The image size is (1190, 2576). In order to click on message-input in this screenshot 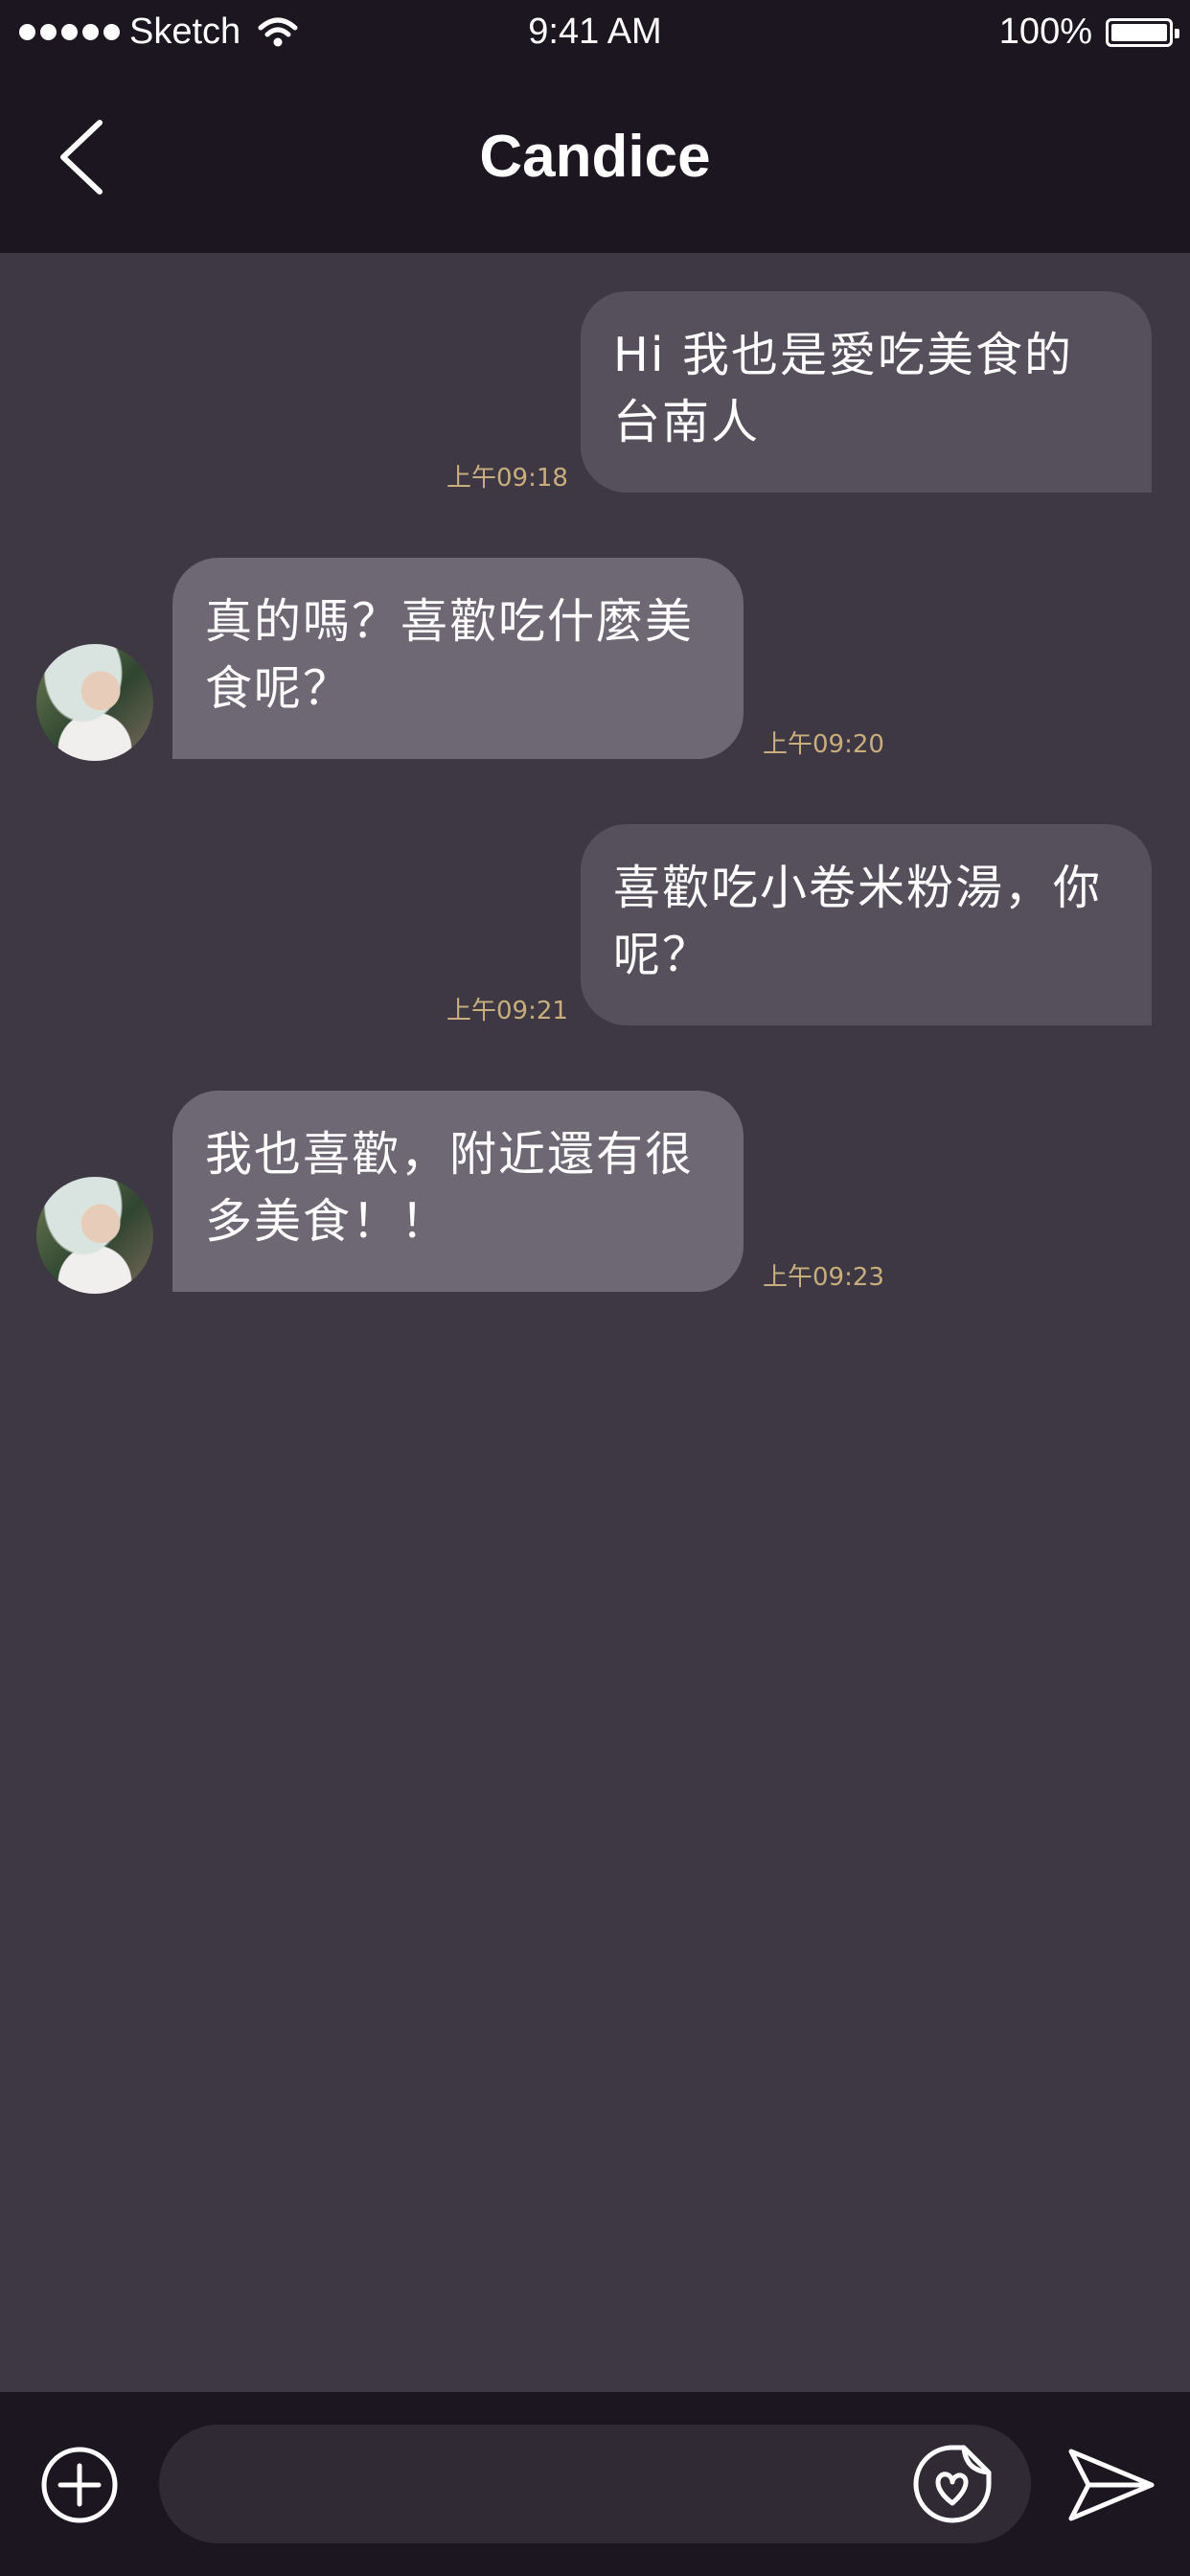, I will do `click(595, 2484)`.